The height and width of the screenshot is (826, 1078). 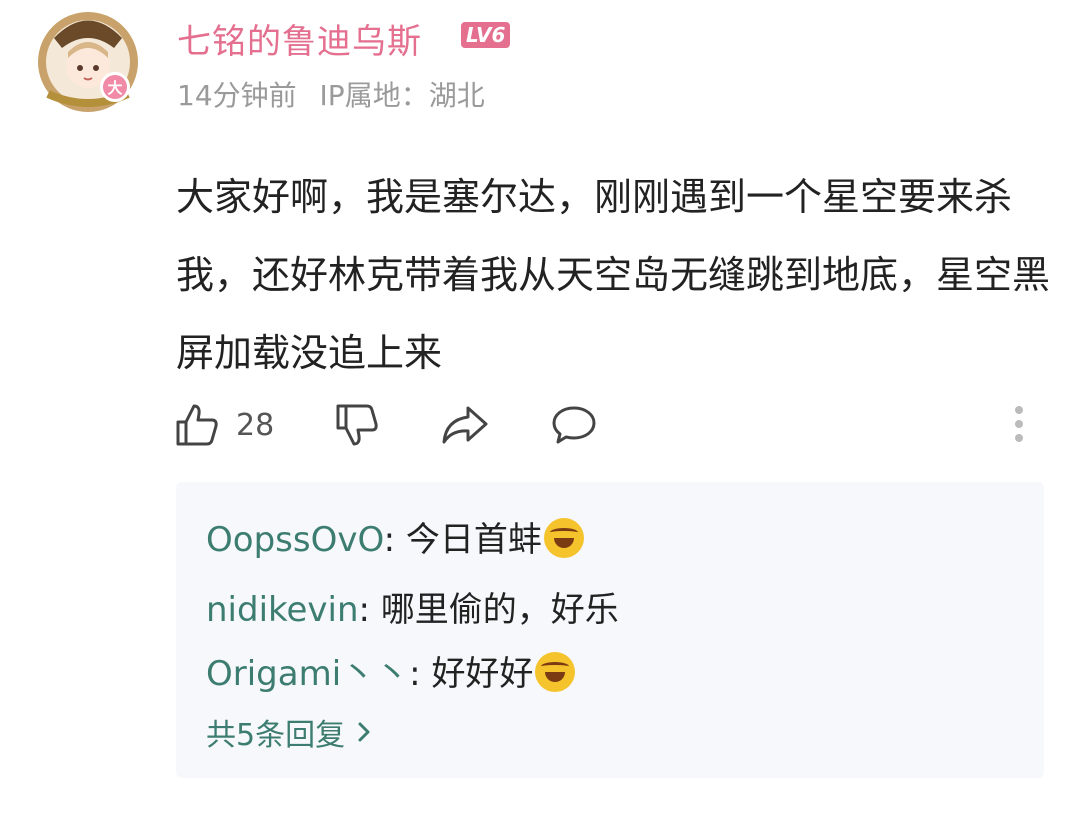 I want to click on reply-text: 好好好, so click(x=482, y=674).